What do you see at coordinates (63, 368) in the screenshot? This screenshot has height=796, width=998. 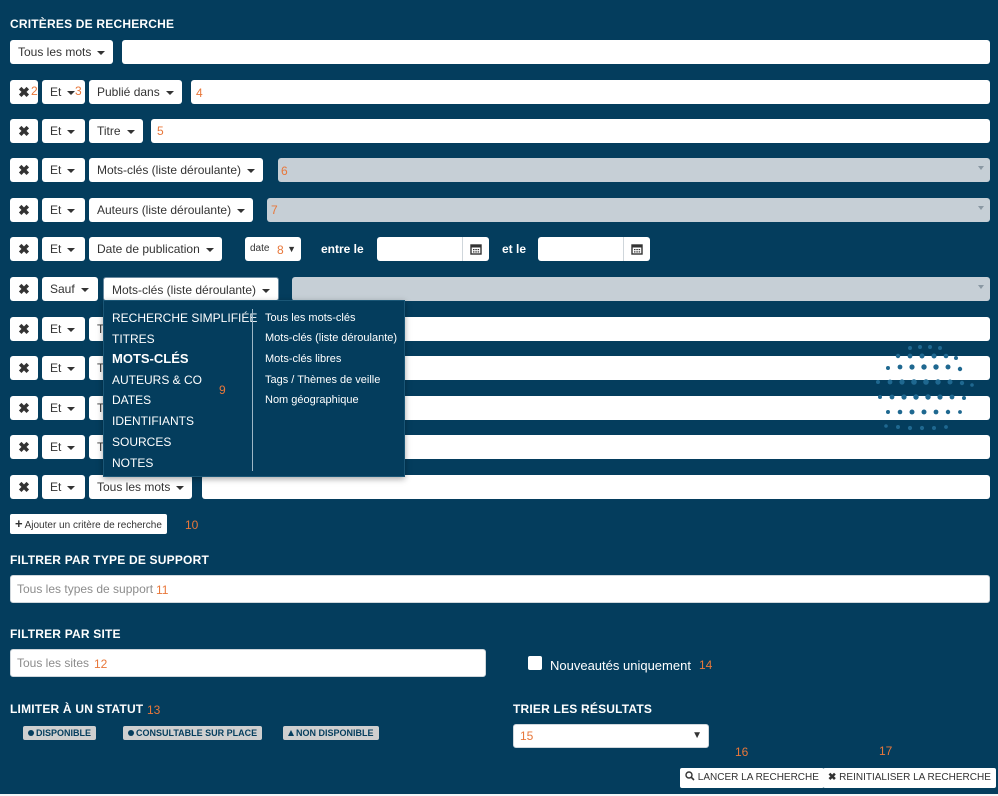 I see `operator-select-row-9: Et` at bounding box center [63, 368].